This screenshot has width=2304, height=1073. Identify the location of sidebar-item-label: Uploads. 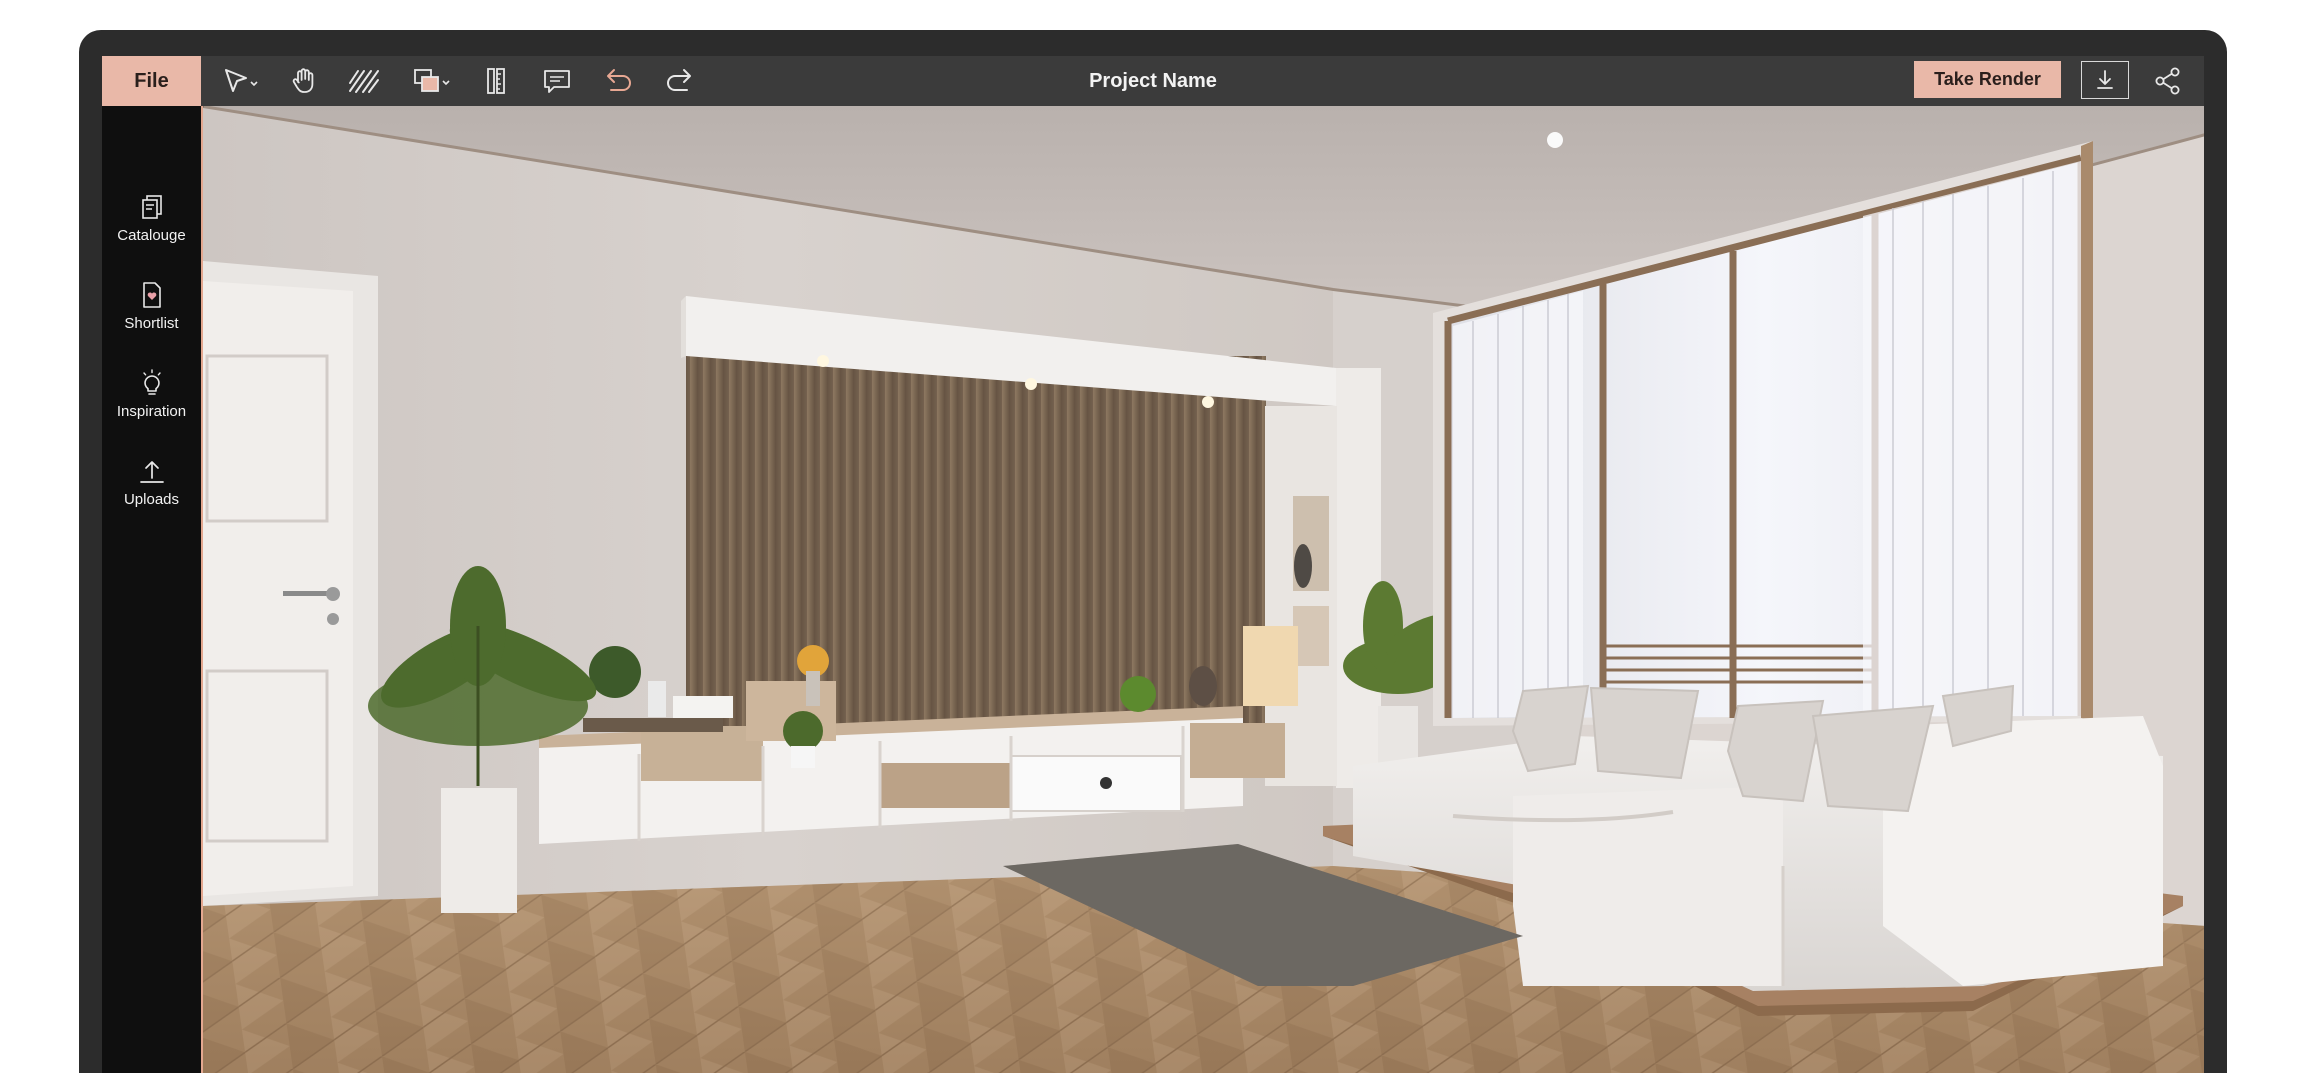
(151, 499).